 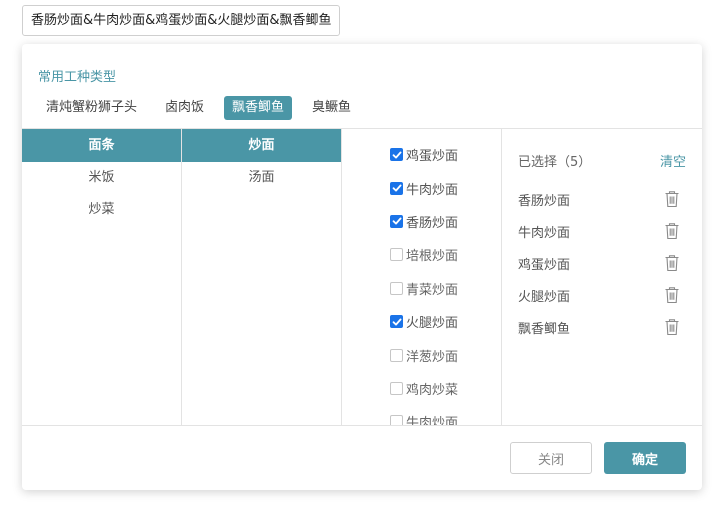 What do you see at coordinates (602, 231) in the screenshot?
I see `selected-item: 牛肉炒面` at bounding box center [602, 231].